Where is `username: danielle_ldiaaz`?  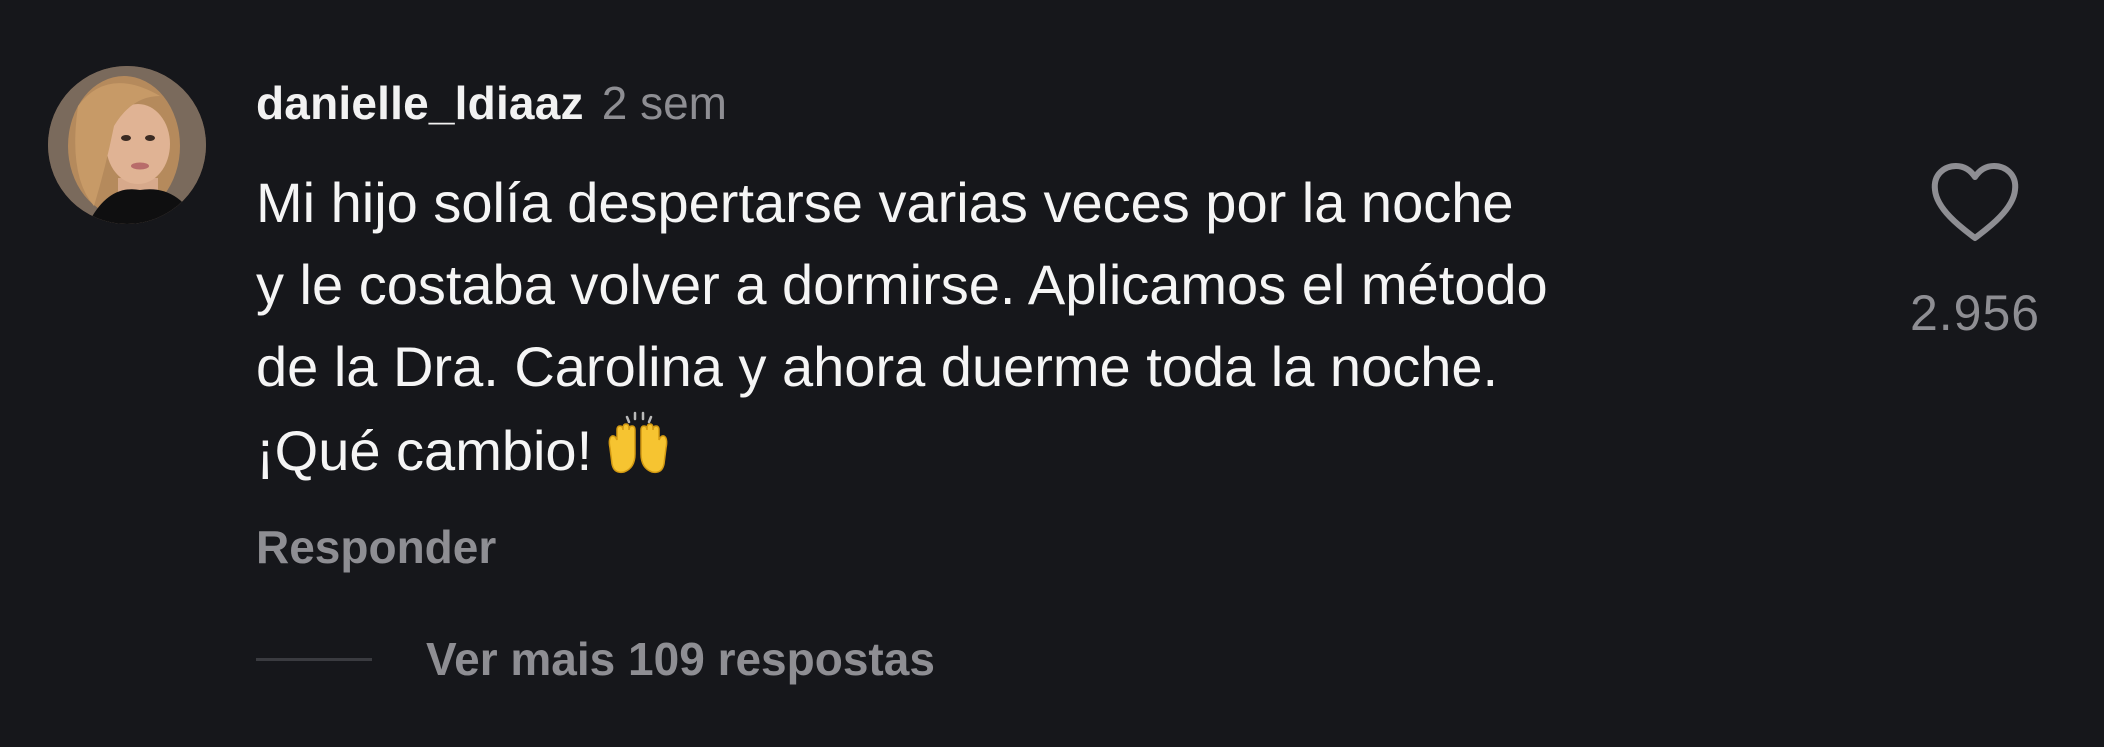 username: danielle_ldiaaz is located at coordinates (420, 103).